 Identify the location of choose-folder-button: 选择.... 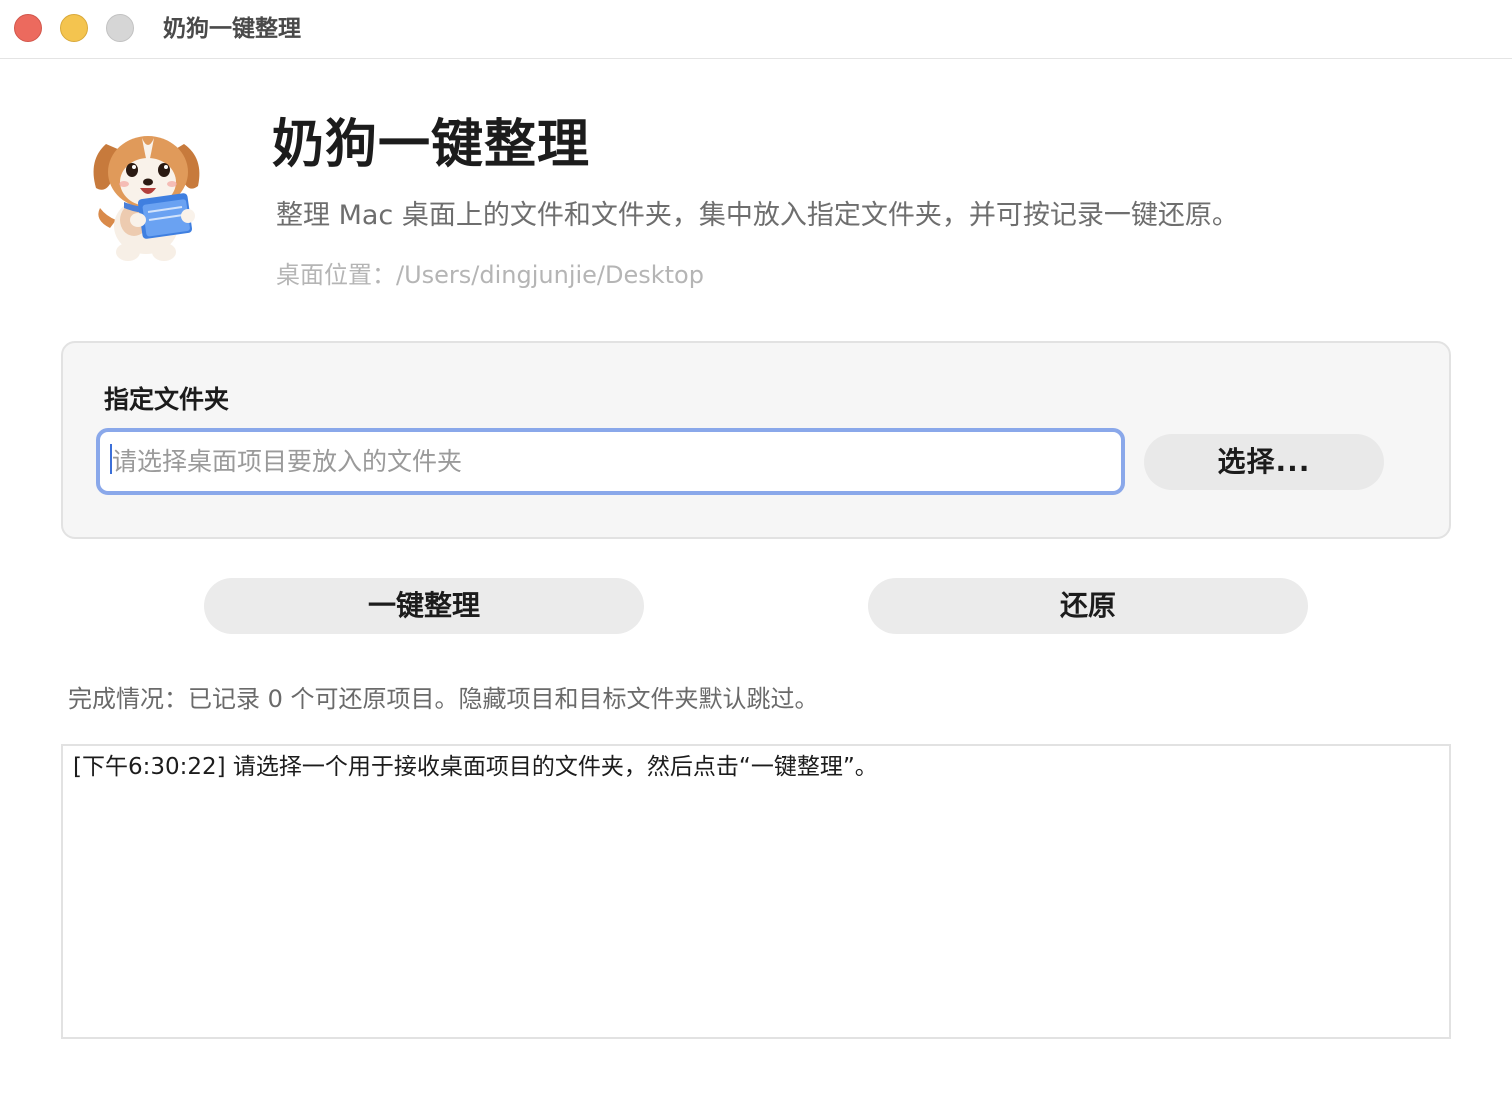
(1264, 462).